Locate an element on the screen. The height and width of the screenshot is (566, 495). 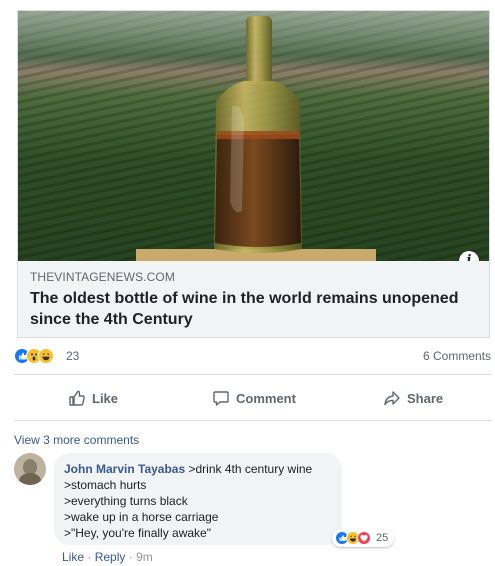
avatar-body is located at coordinates (30, 479).